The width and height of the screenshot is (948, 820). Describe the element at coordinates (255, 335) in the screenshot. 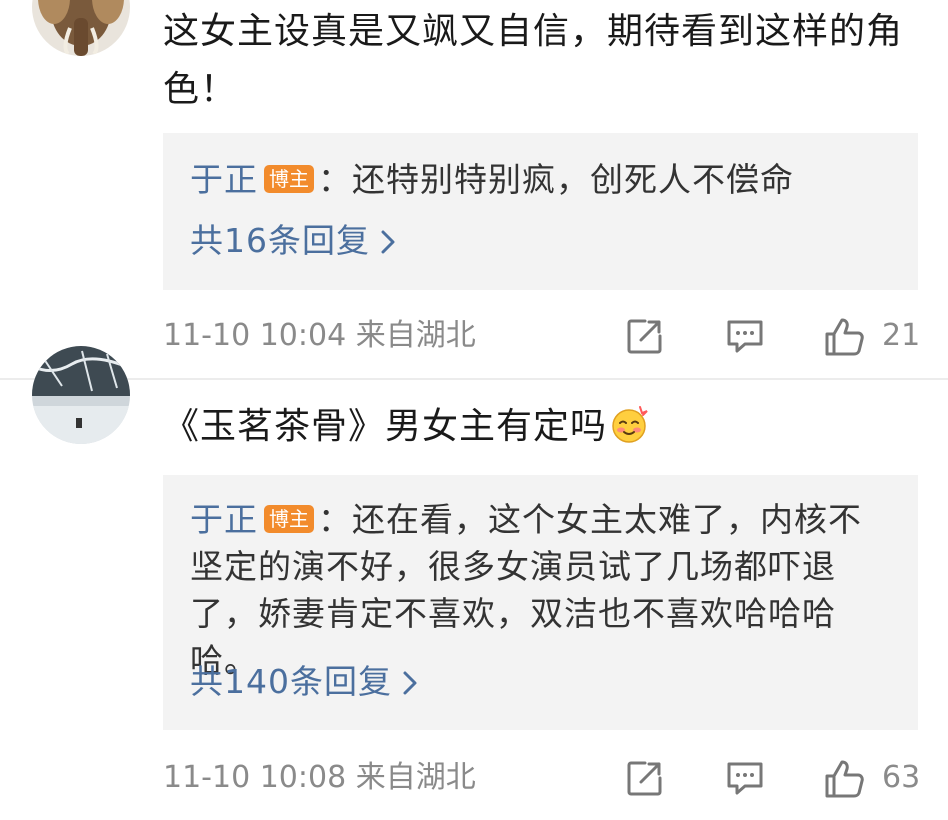

I see `comment-time: 11-10 10:04` at that location.